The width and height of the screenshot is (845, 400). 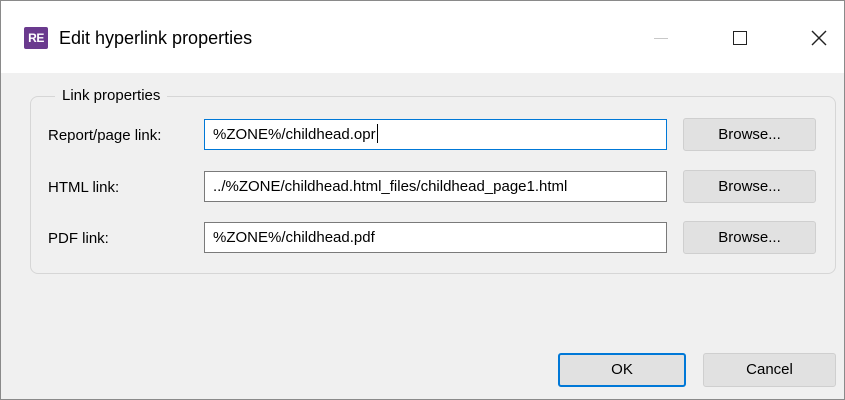 What do you see at coordinates (111, 96) in the screenshot?
I see `group-title: Link properties` at bounding box center [111, 96].